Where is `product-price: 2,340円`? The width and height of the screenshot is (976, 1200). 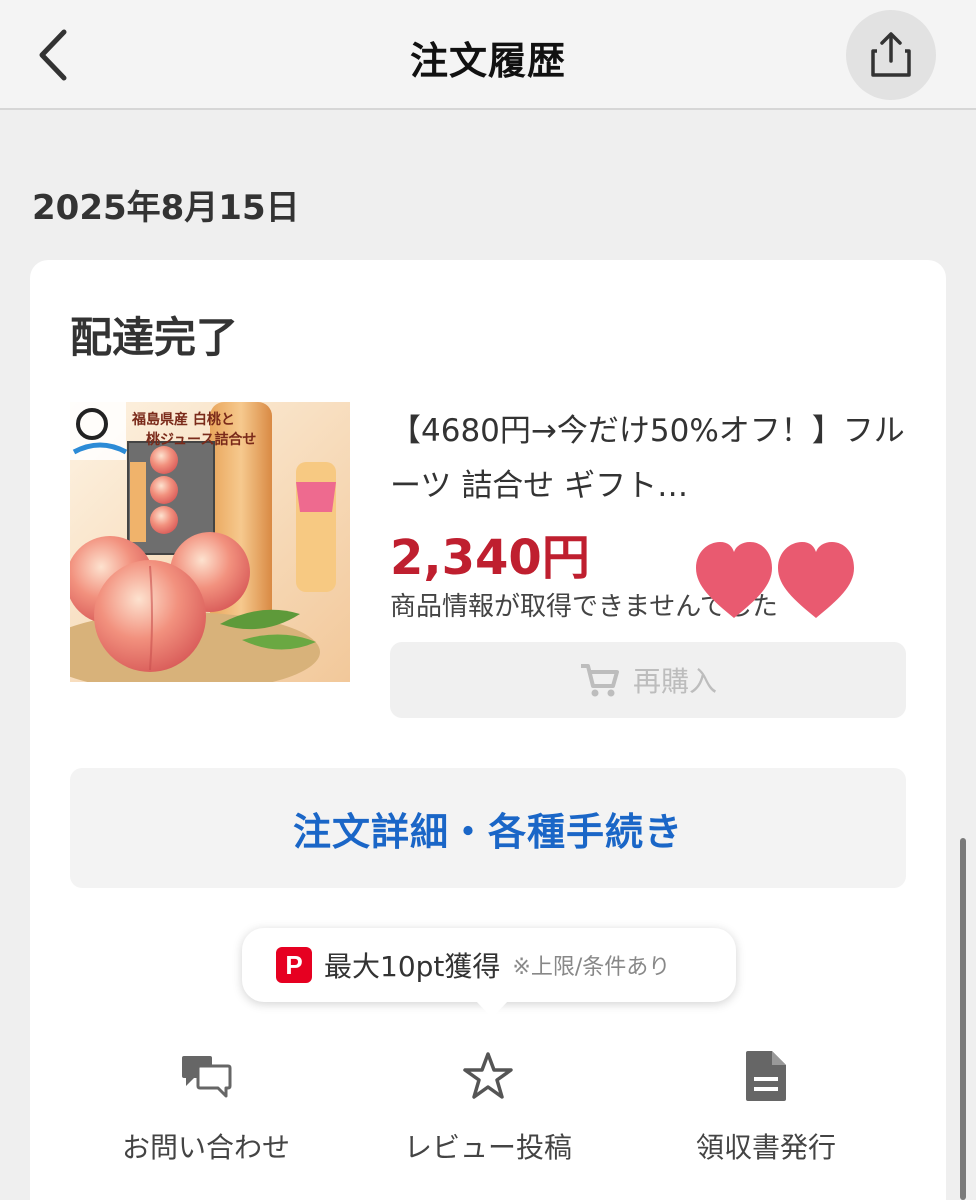 product-price: 2,340円 is located at coordinates (490, 558).